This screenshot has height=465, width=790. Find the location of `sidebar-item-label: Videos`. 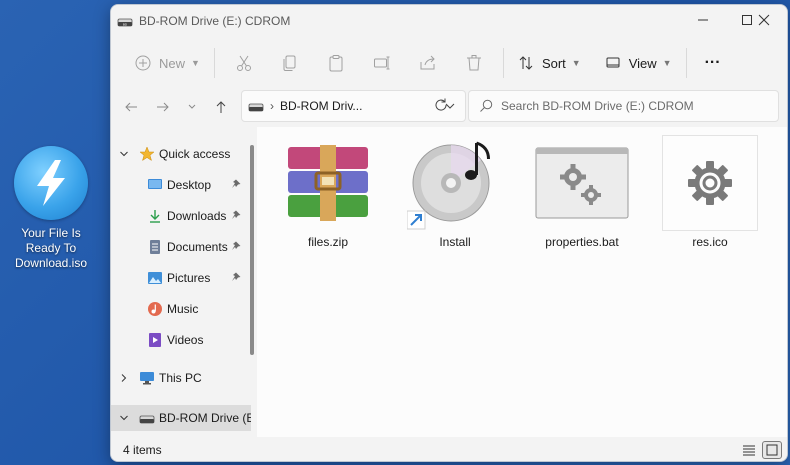

sidebar-item-label: Videos is located at coordinates (185, 340).